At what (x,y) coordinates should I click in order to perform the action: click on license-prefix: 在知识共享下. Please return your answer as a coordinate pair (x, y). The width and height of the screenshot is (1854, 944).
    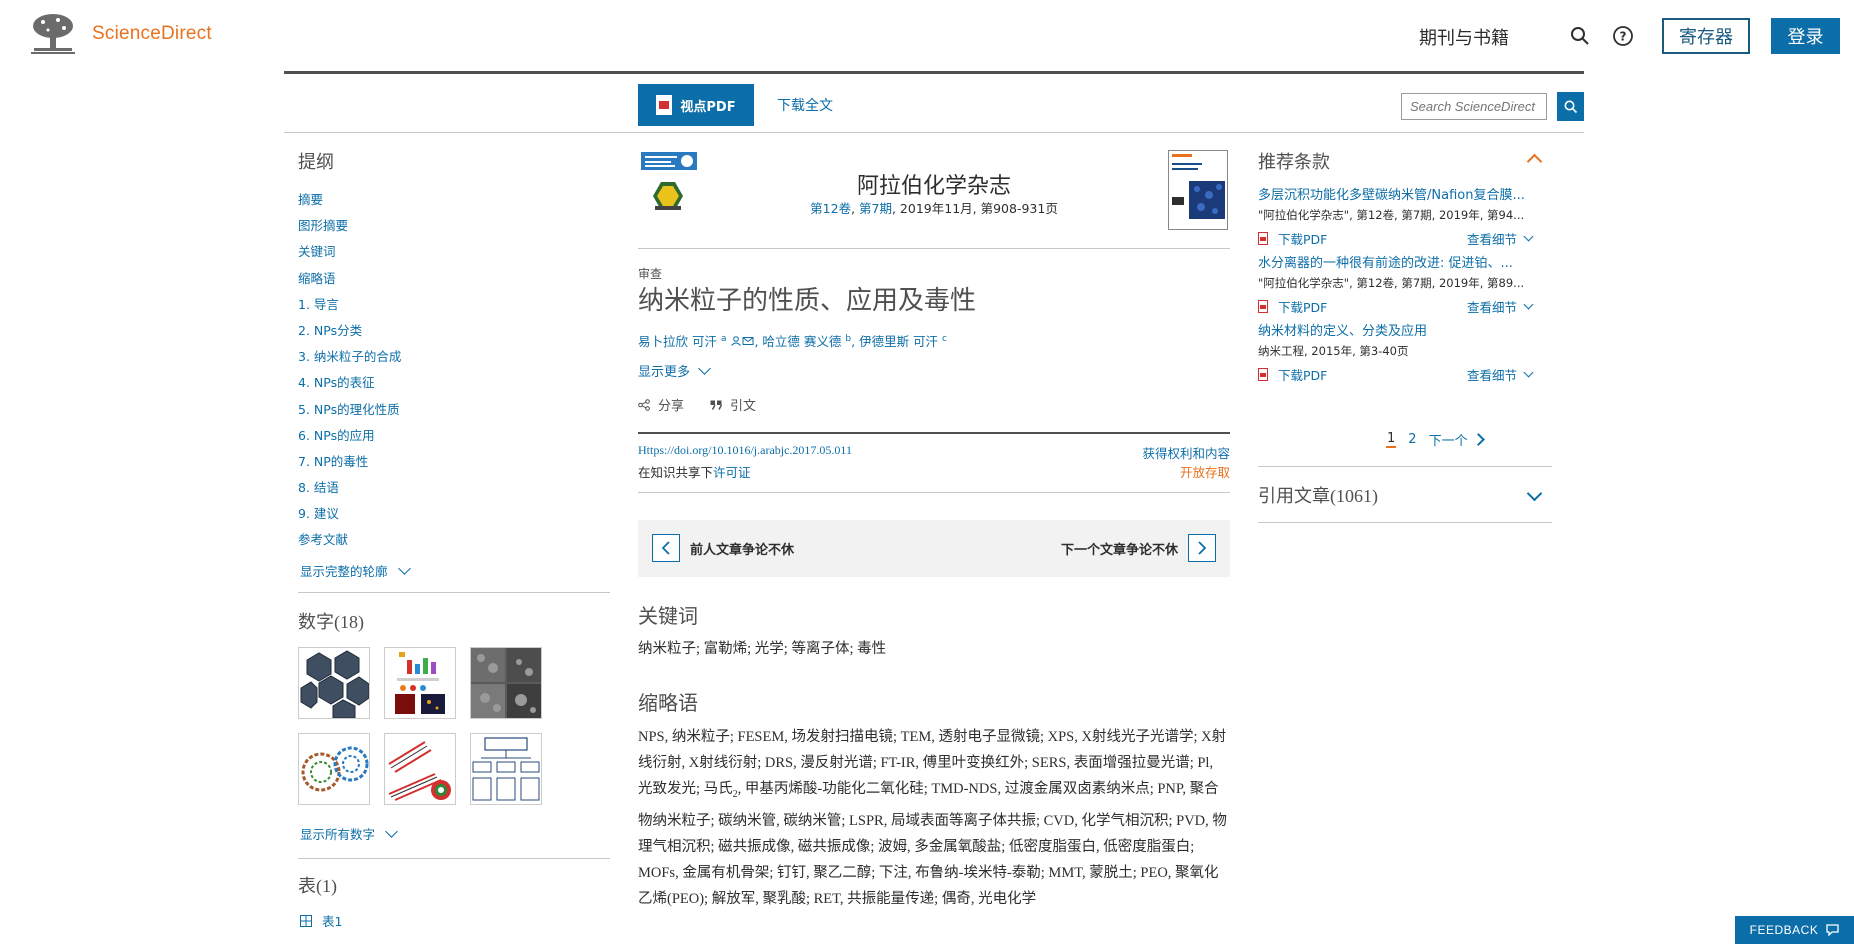
    Looking at the image, I should click on (676, 472).